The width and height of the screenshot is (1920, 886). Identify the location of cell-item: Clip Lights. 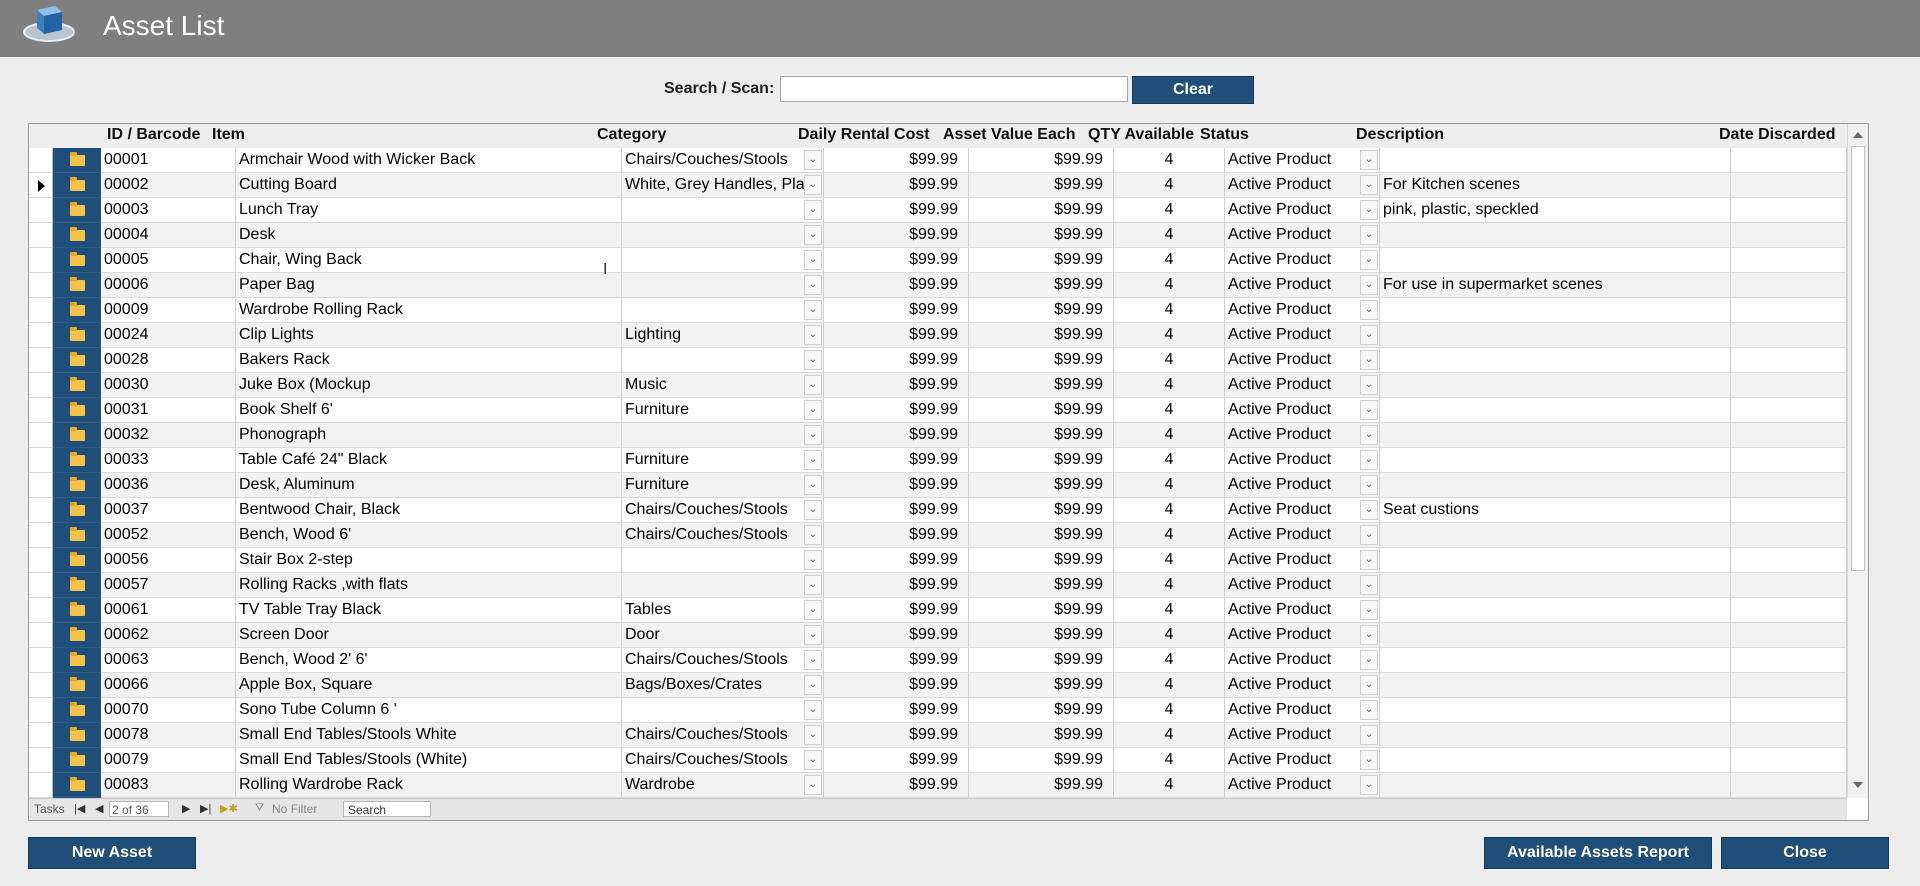
(429, 335).